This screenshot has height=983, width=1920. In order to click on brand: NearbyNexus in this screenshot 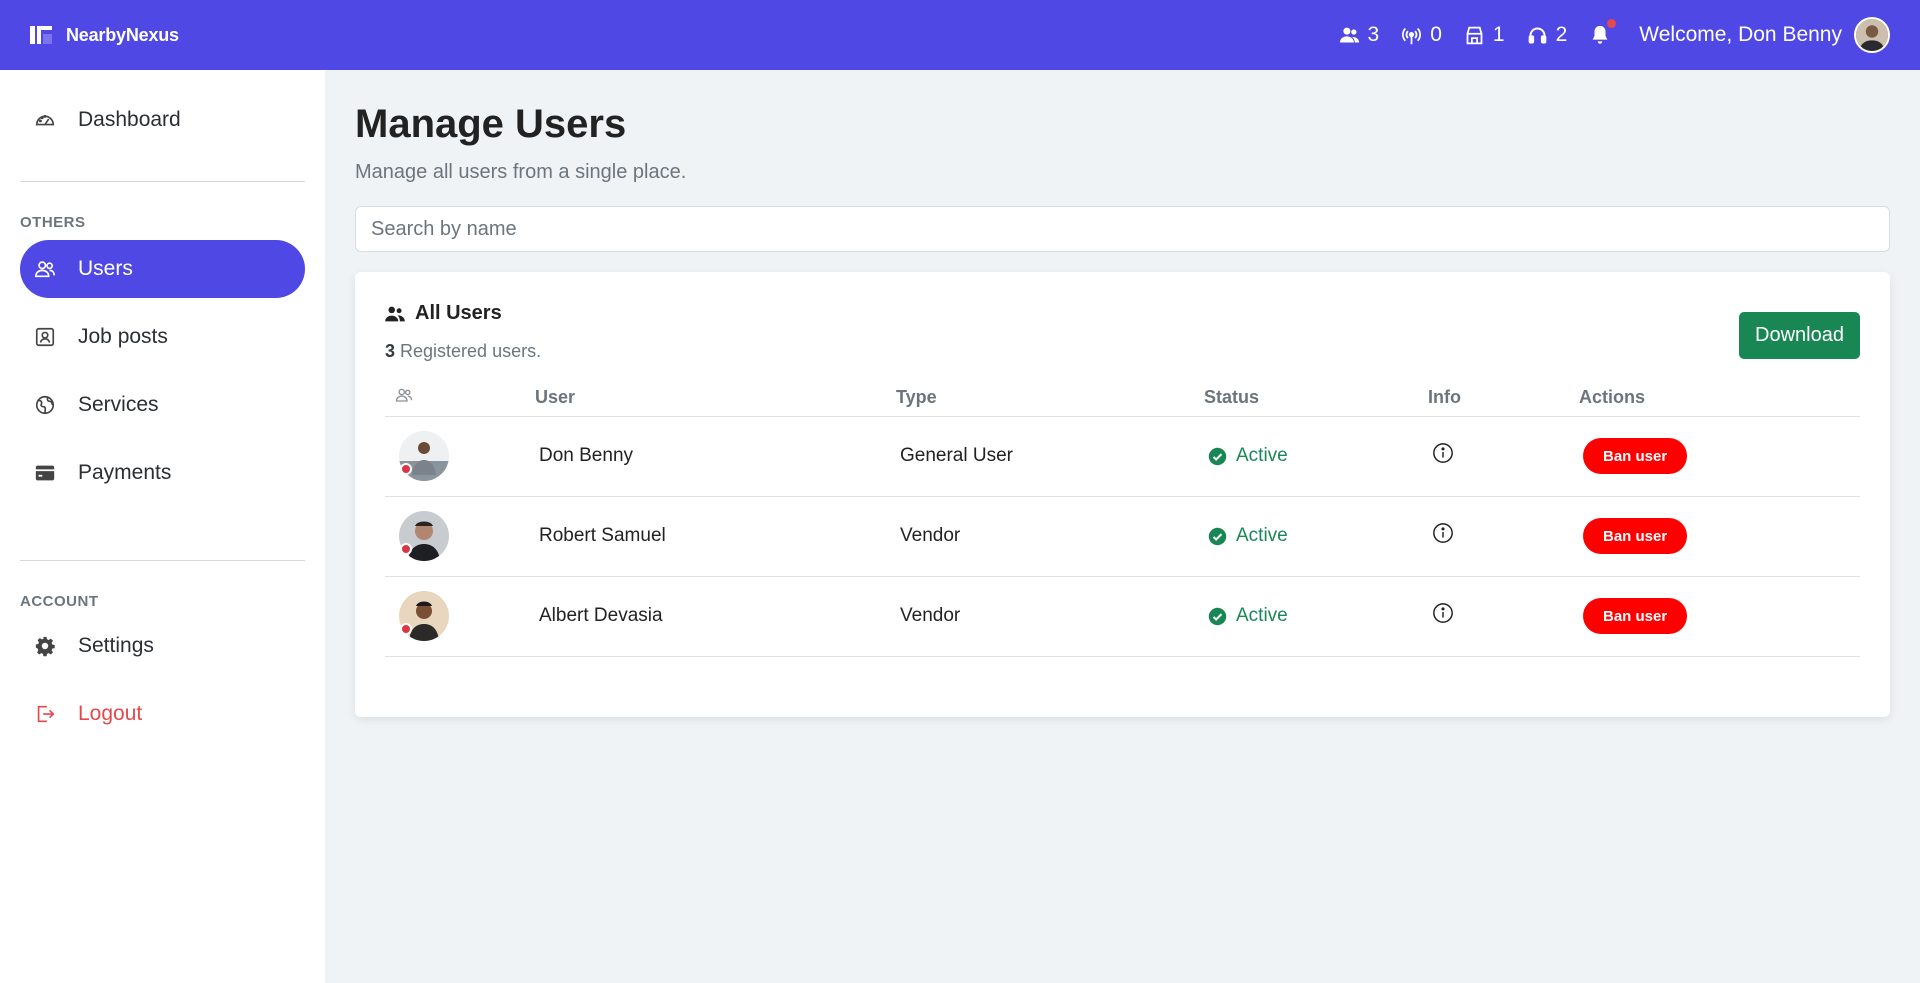, I will do `click(104, 35)`.